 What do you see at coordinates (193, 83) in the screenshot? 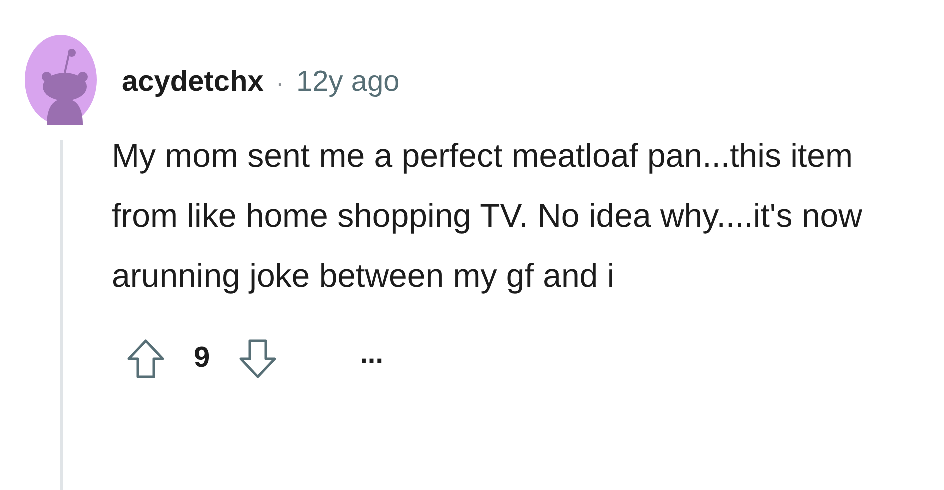
I see `username: acydetchx` at bounding box center [193, 83].